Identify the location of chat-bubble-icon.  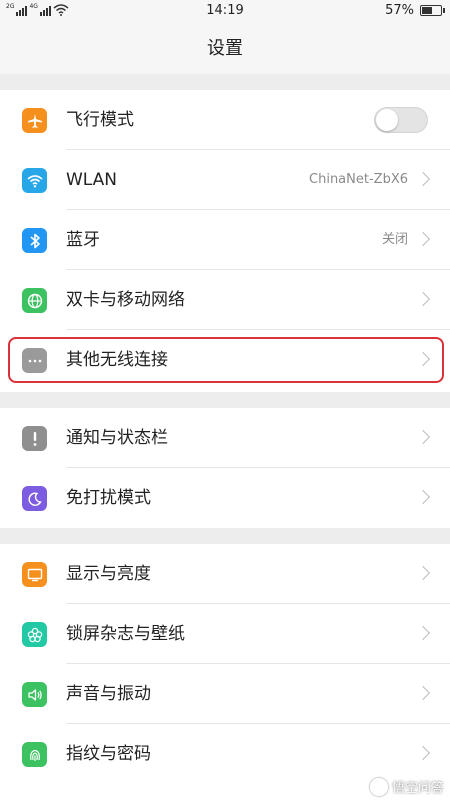
(378, 786).